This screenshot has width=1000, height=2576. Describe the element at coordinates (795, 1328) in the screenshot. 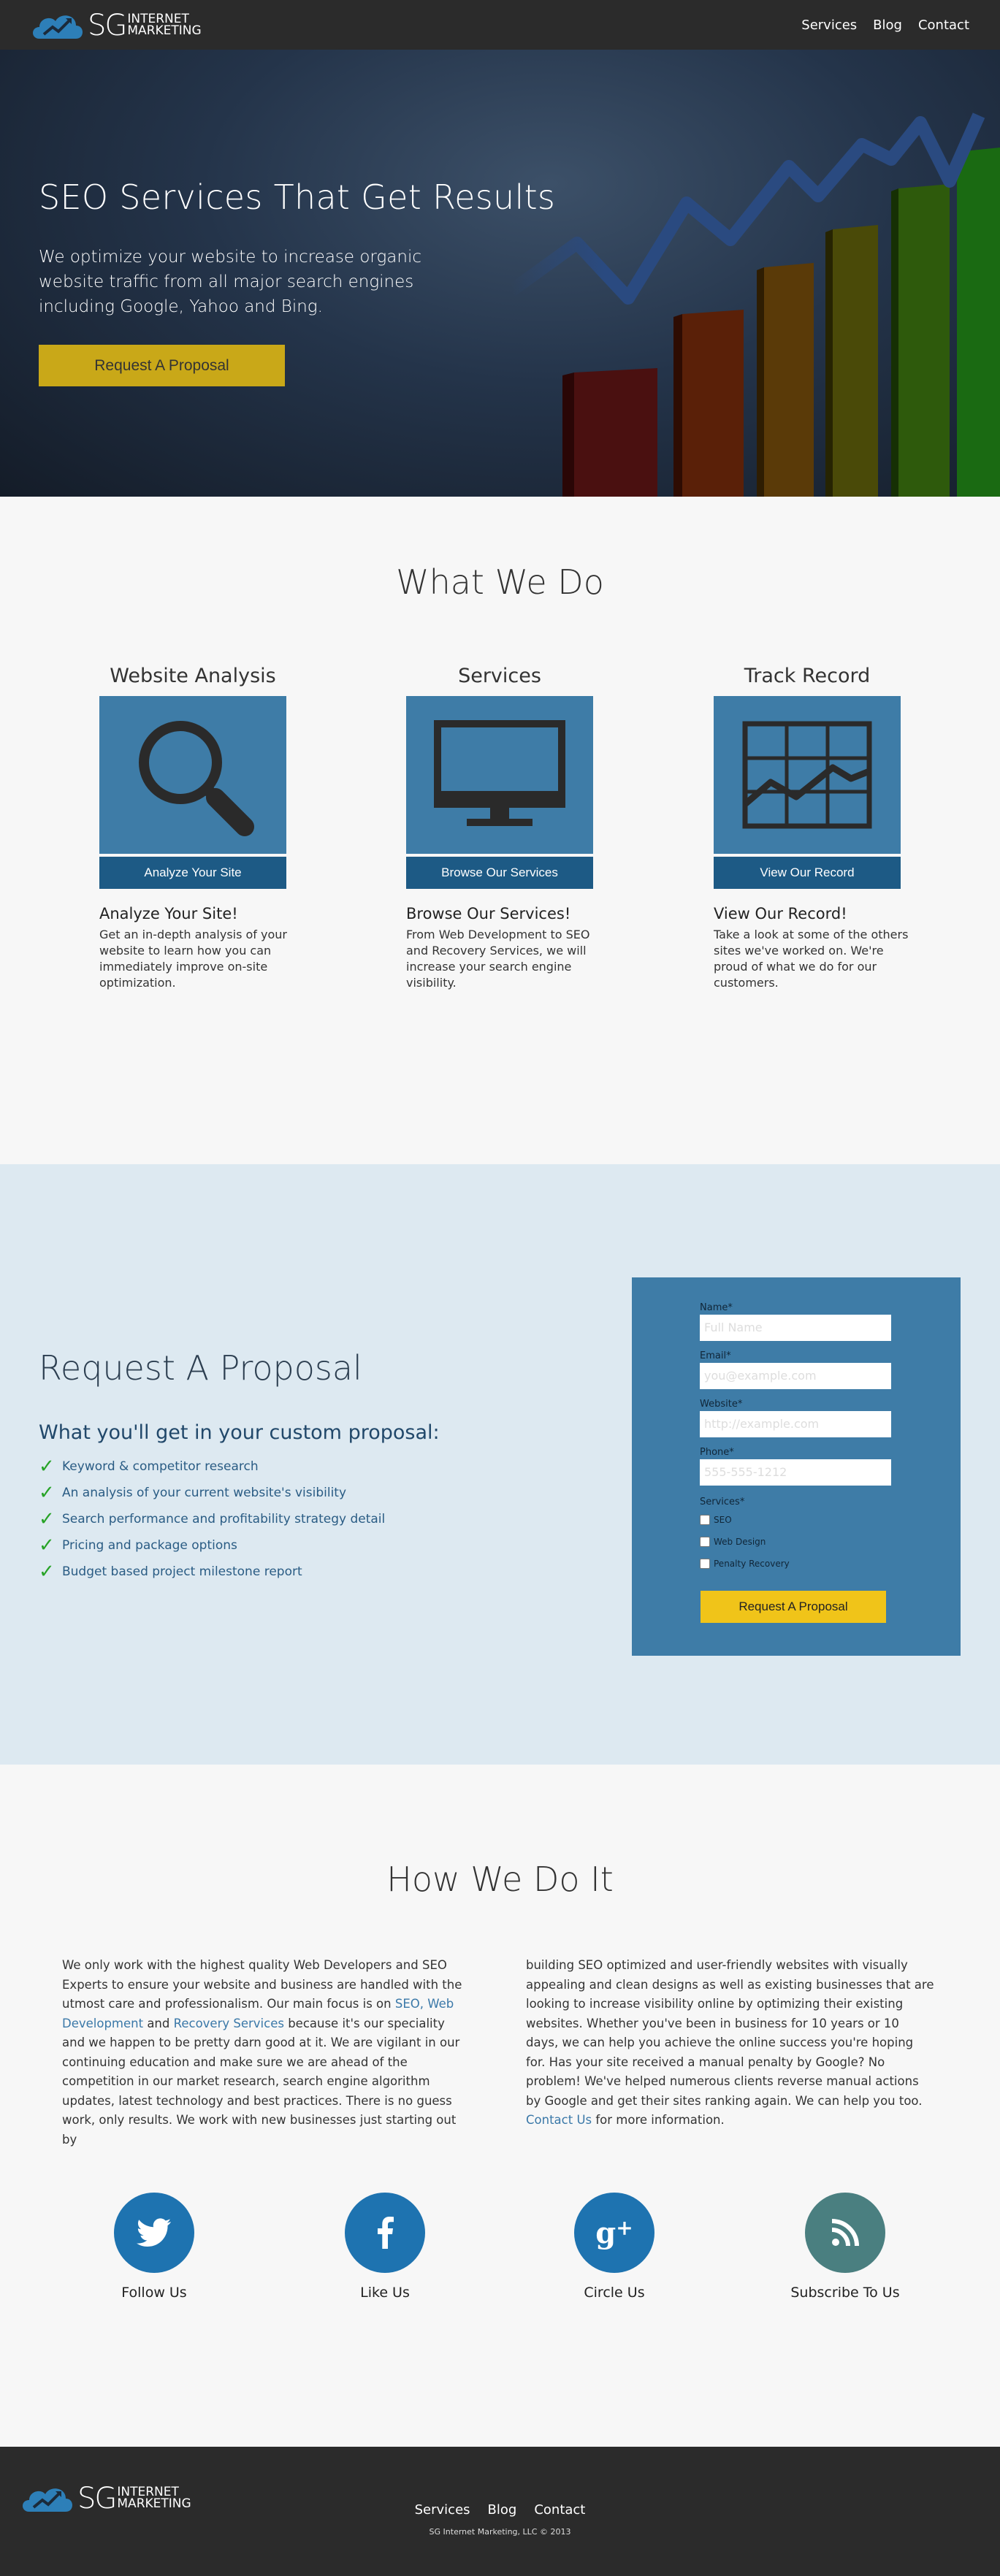

I see `name-field: Full Name` at that location.